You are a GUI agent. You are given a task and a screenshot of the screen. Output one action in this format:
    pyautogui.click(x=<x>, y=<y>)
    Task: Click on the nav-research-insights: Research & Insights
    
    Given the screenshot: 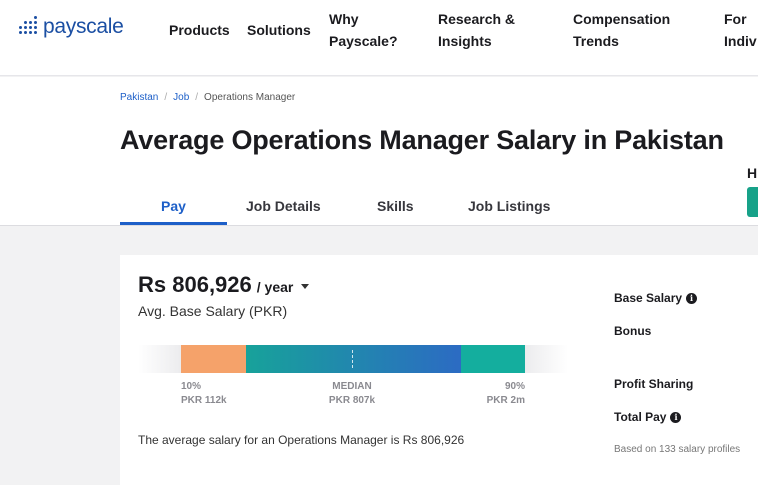 What is the action you would take?
    pyautogui.click(x=476, y=30)
    